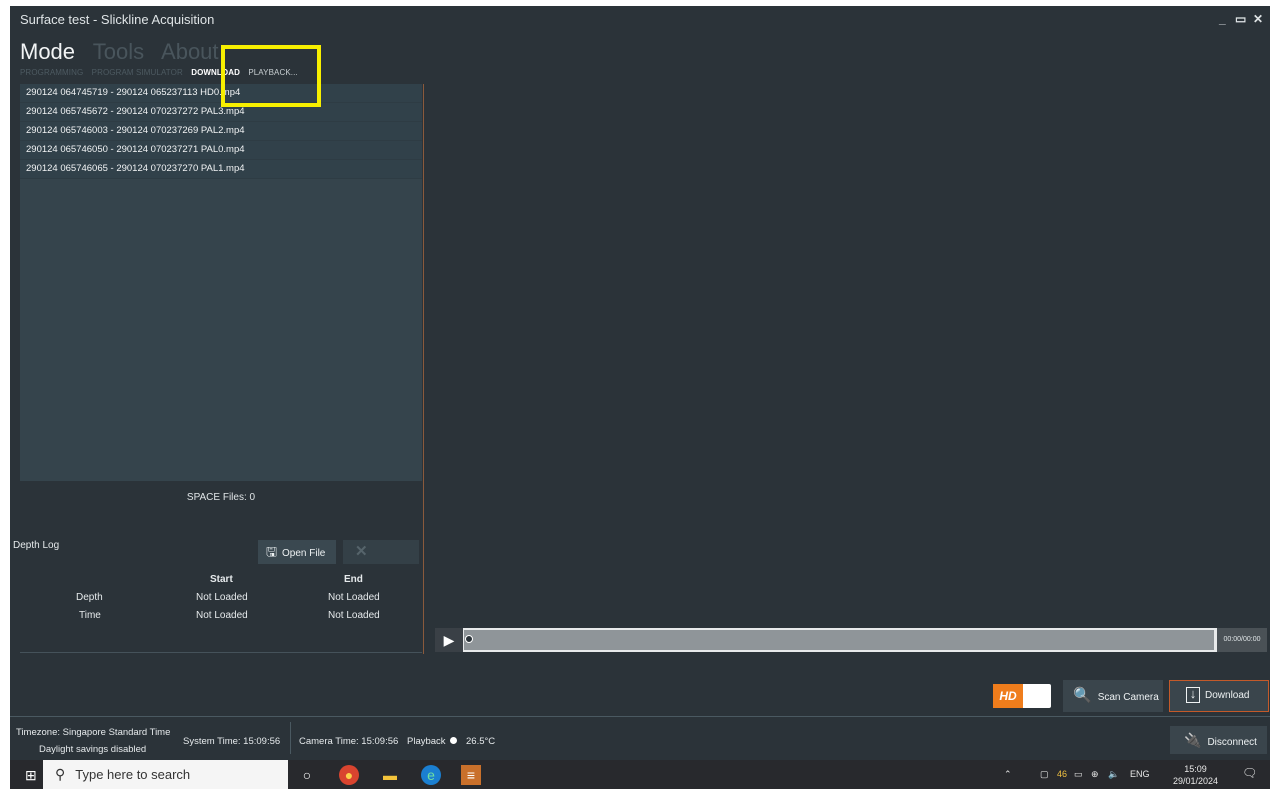 This screenshot has width=1270, height=789. Describe the element at coordinates (36, 545) in the screenshot. I see `depth-log-label: Depth Log` at that location.